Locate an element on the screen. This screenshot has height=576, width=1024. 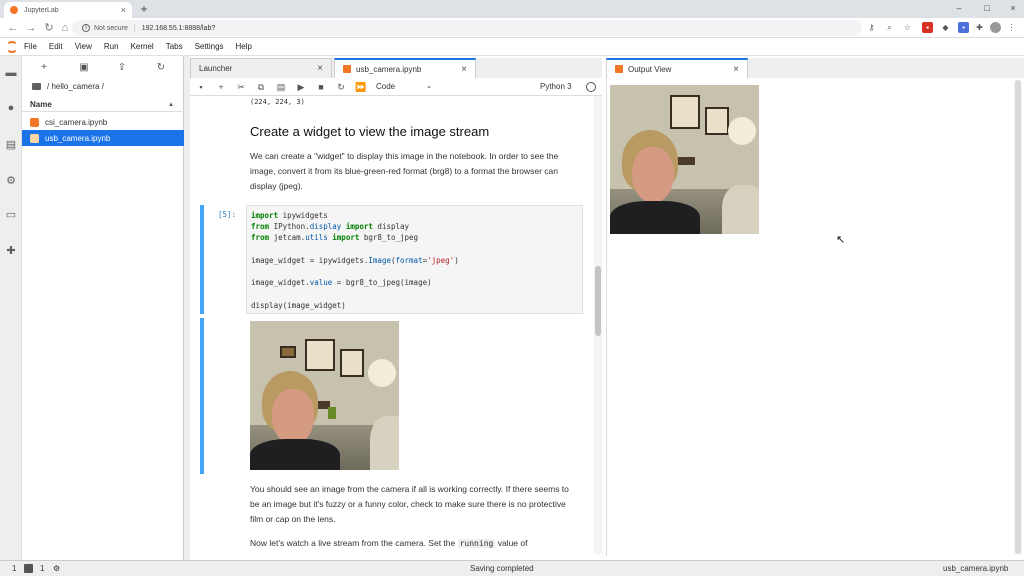
file-row: csi_camera.ipynb is located at coordinates (103, 122).